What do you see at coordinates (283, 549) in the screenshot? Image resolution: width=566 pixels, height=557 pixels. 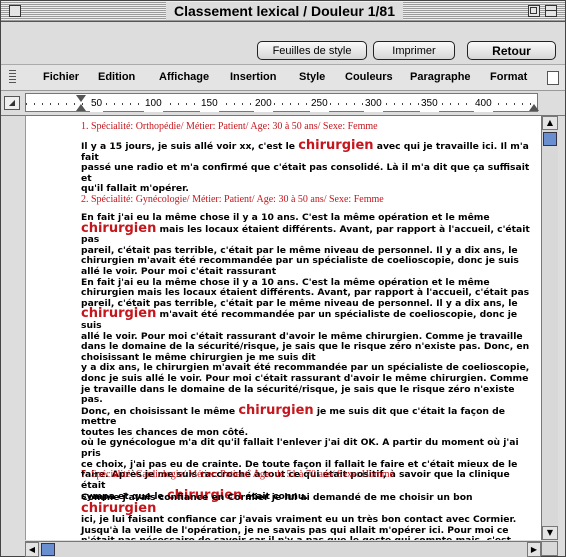 I see `horizontal-scrollbar: ◀ ▶` at bounding box center [283, 549].